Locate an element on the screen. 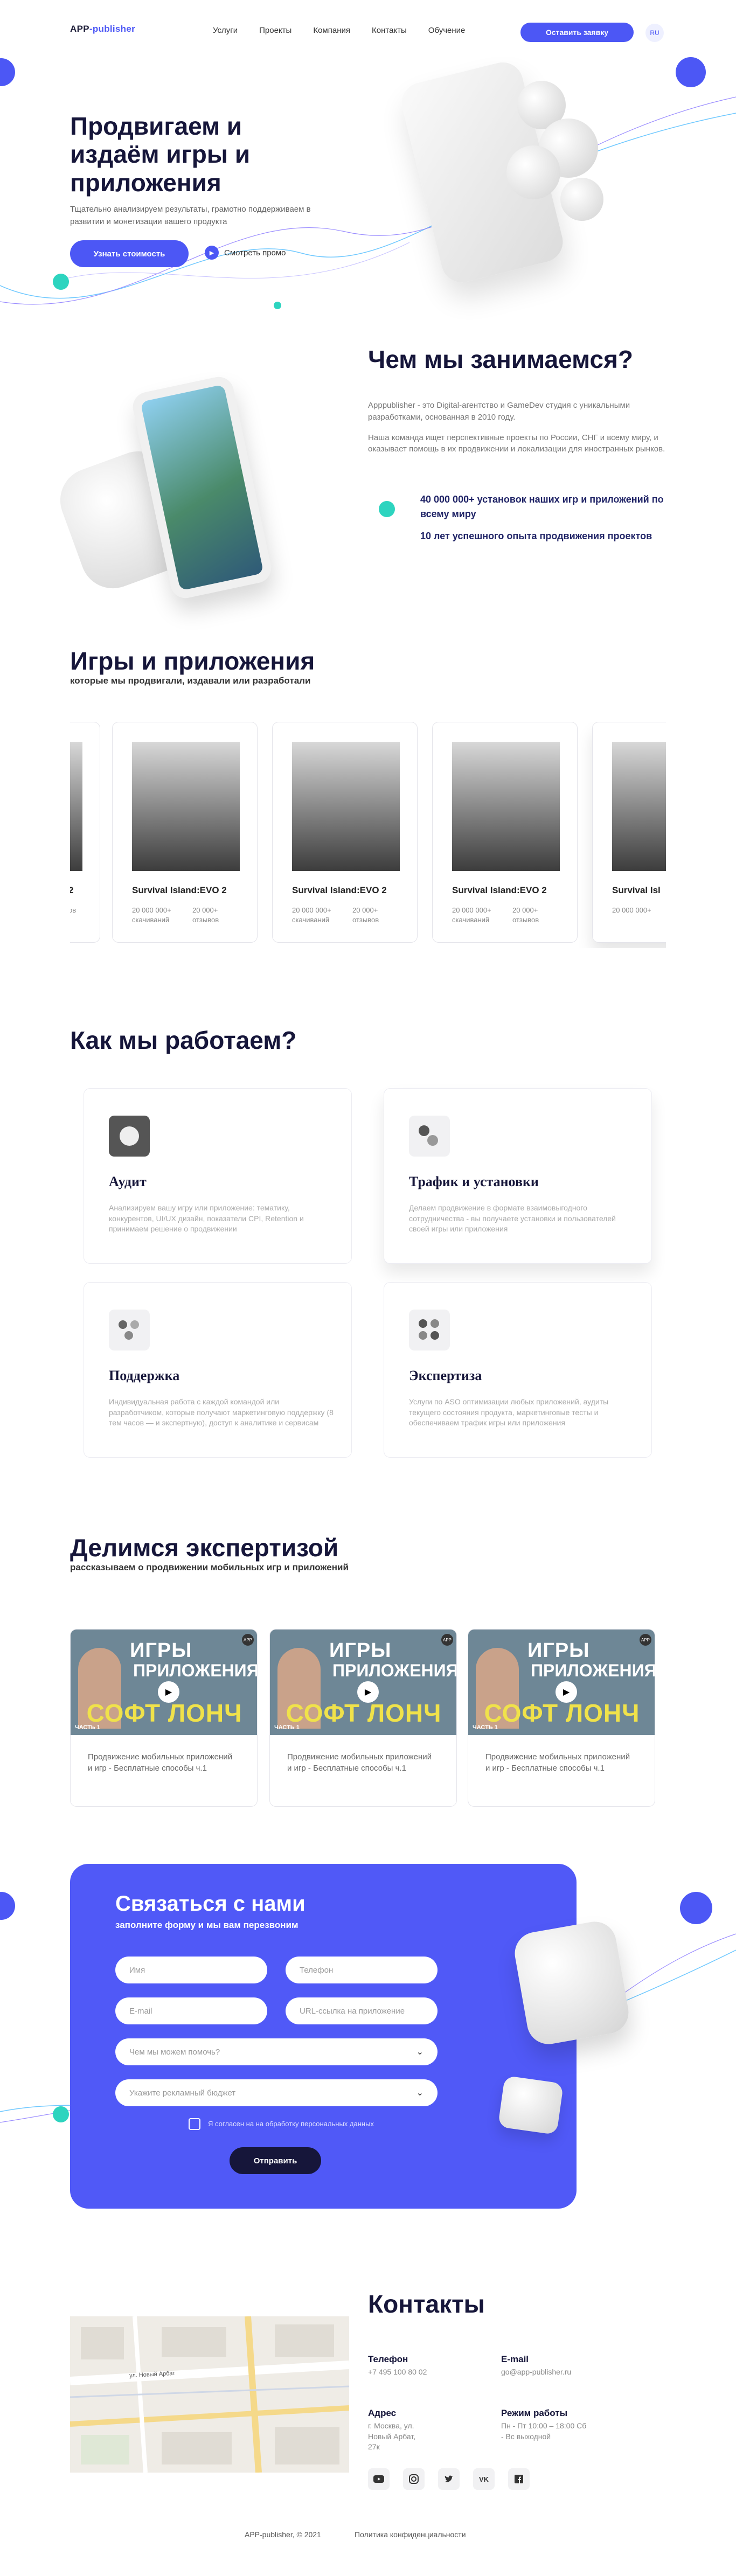 This screenshot has height=2576, width=736. privacy-policy-link: Политика конфиденциальности is located at coordinates (410, 2534).